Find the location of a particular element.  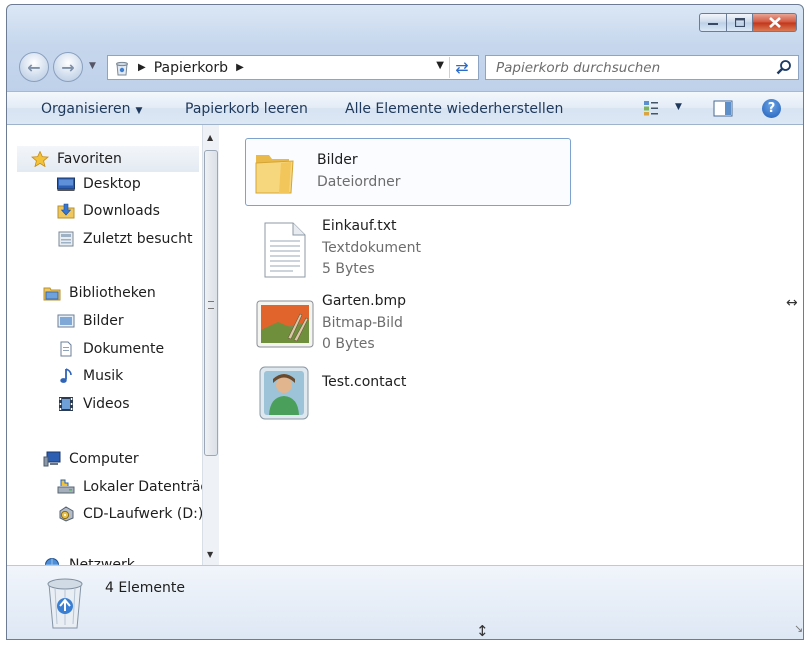

file-item-bilder: Bilder Dateiordner is located at coordinates (408, 172).